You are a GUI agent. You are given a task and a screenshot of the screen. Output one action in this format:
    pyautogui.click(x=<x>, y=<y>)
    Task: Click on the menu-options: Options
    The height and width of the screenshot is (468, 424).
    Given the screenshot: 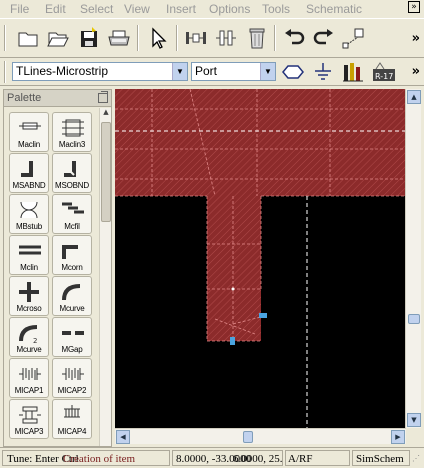 What is the action you would take?
    pyautogui.click(x=229, y=9)
    